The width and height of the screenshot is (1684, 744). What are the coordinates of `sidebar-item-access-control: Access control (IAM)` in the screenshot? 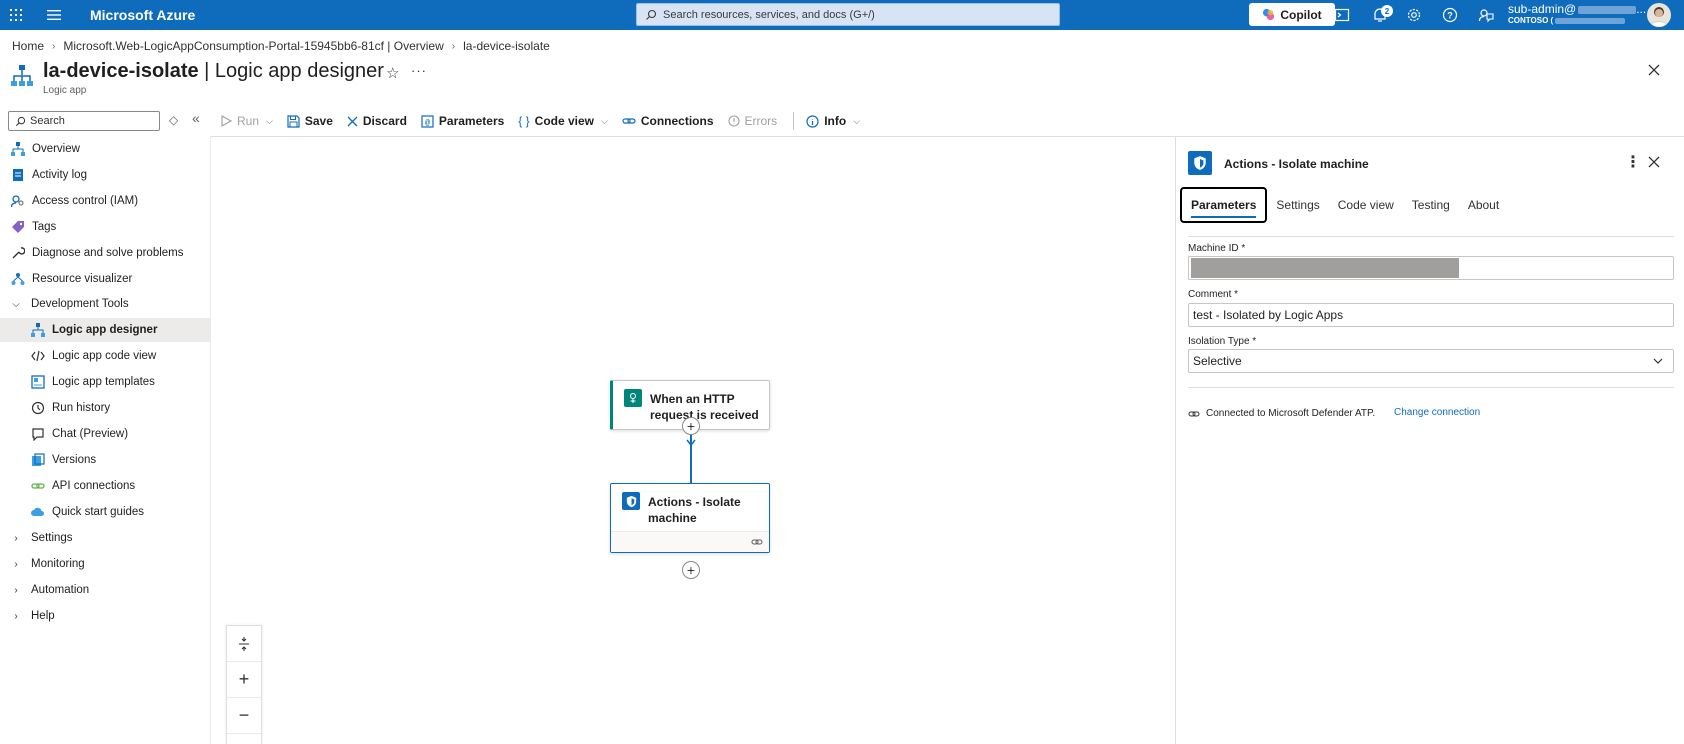 It's located at (105, 201).